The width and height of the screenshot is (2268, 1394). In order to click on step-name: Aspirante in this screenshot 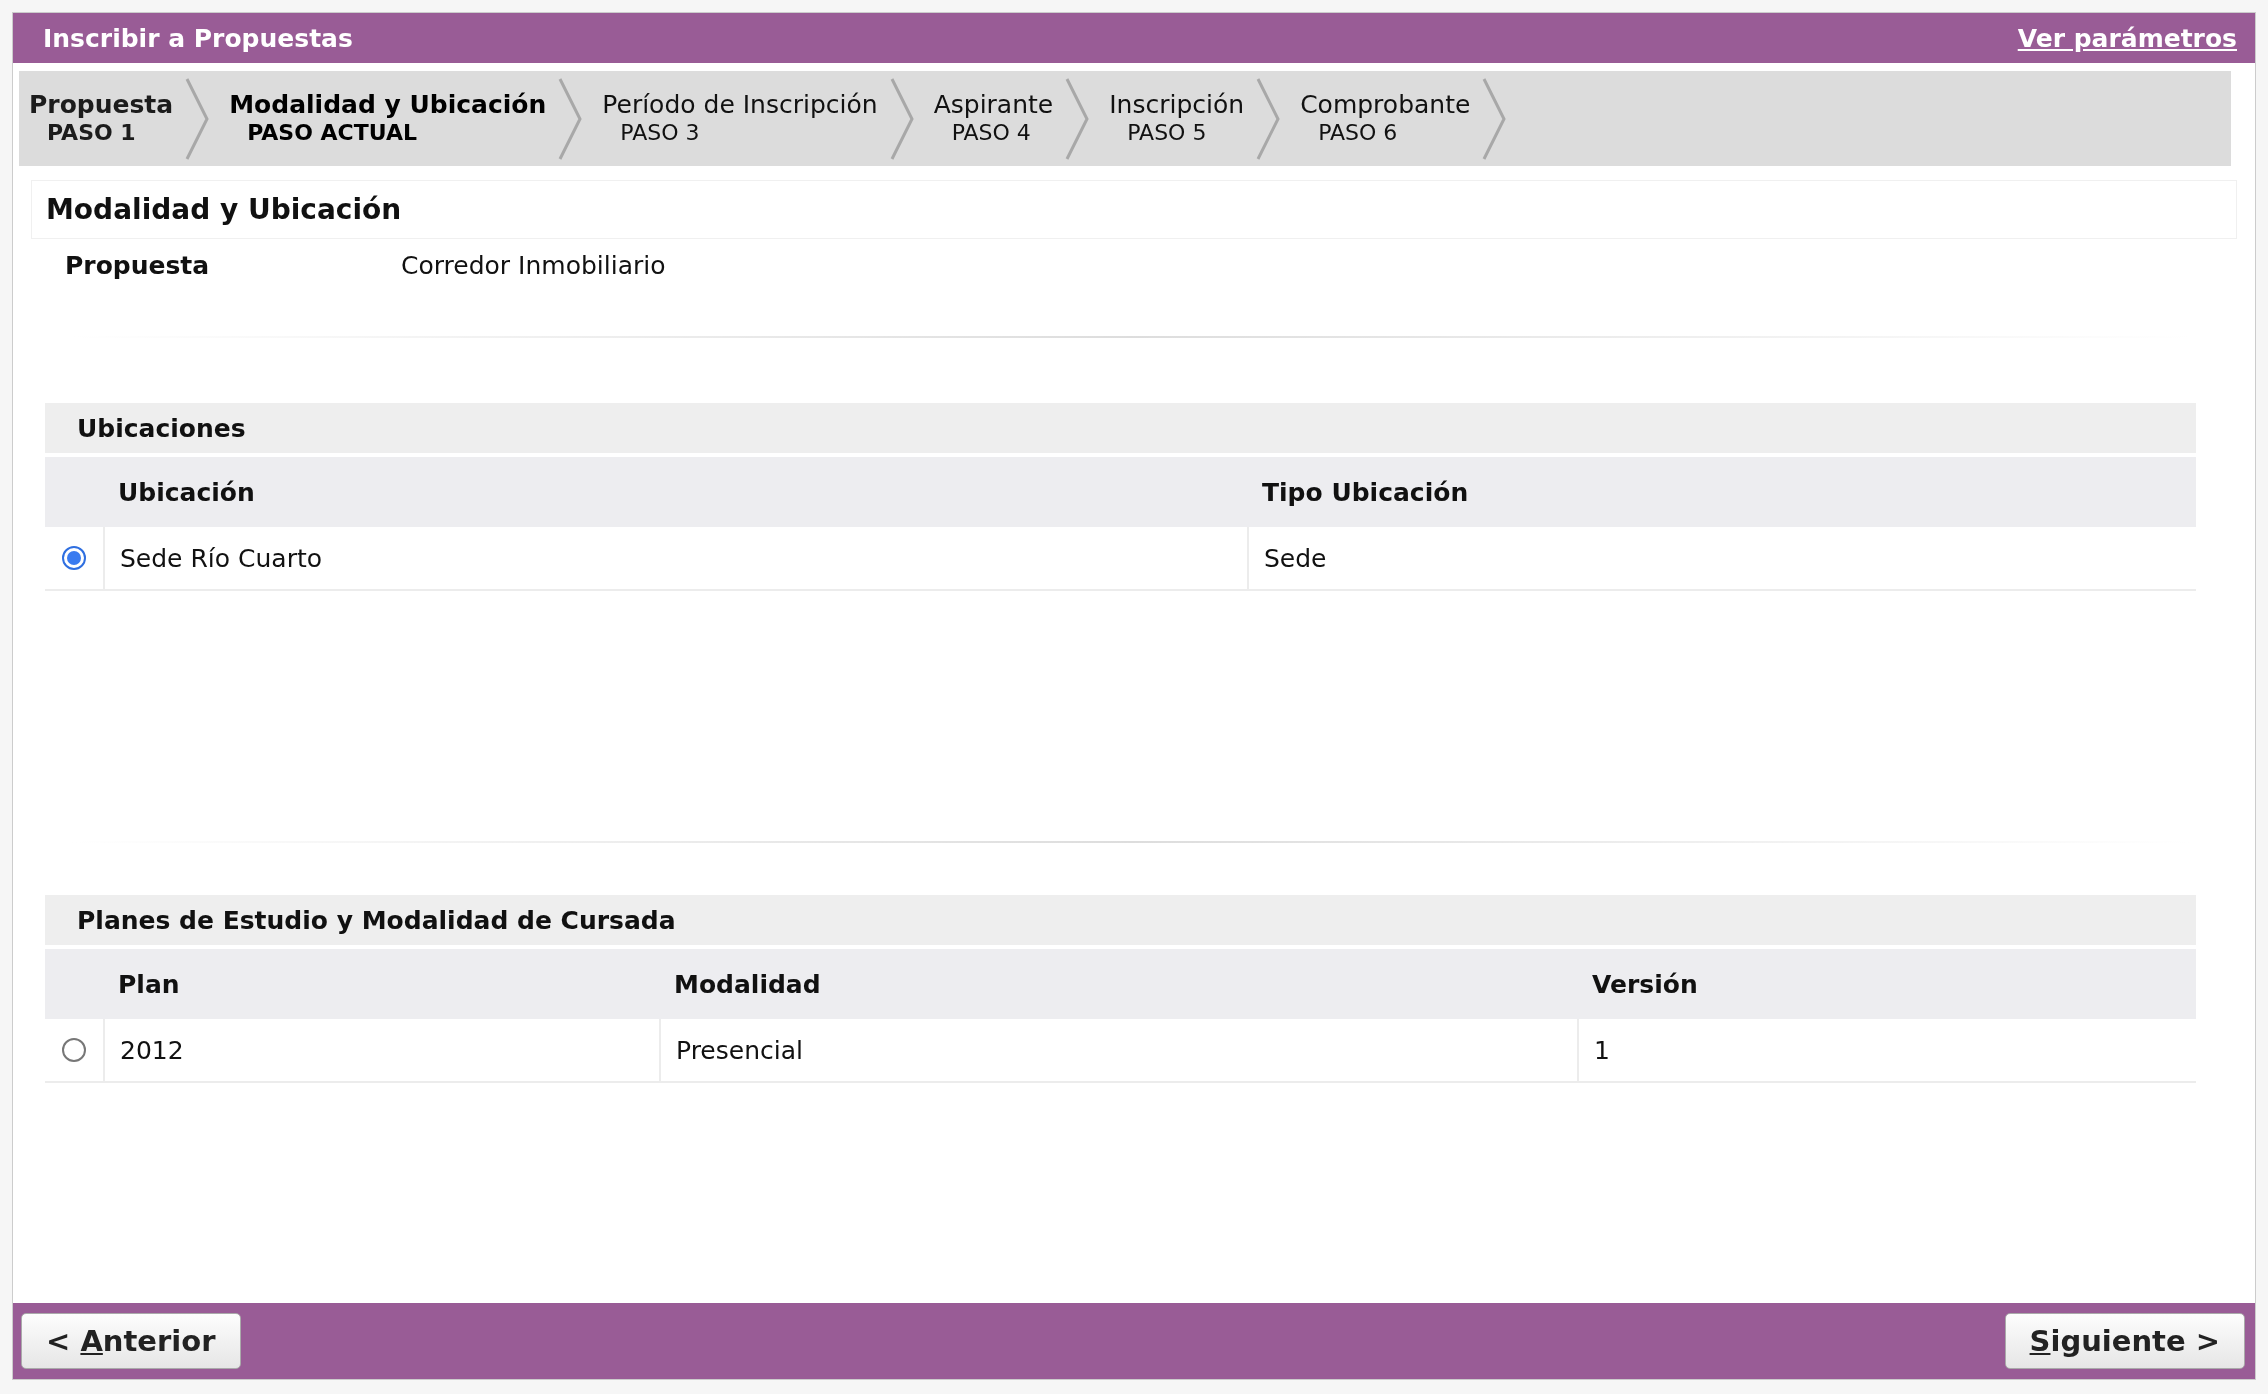, I will do `click(993, 104)`.